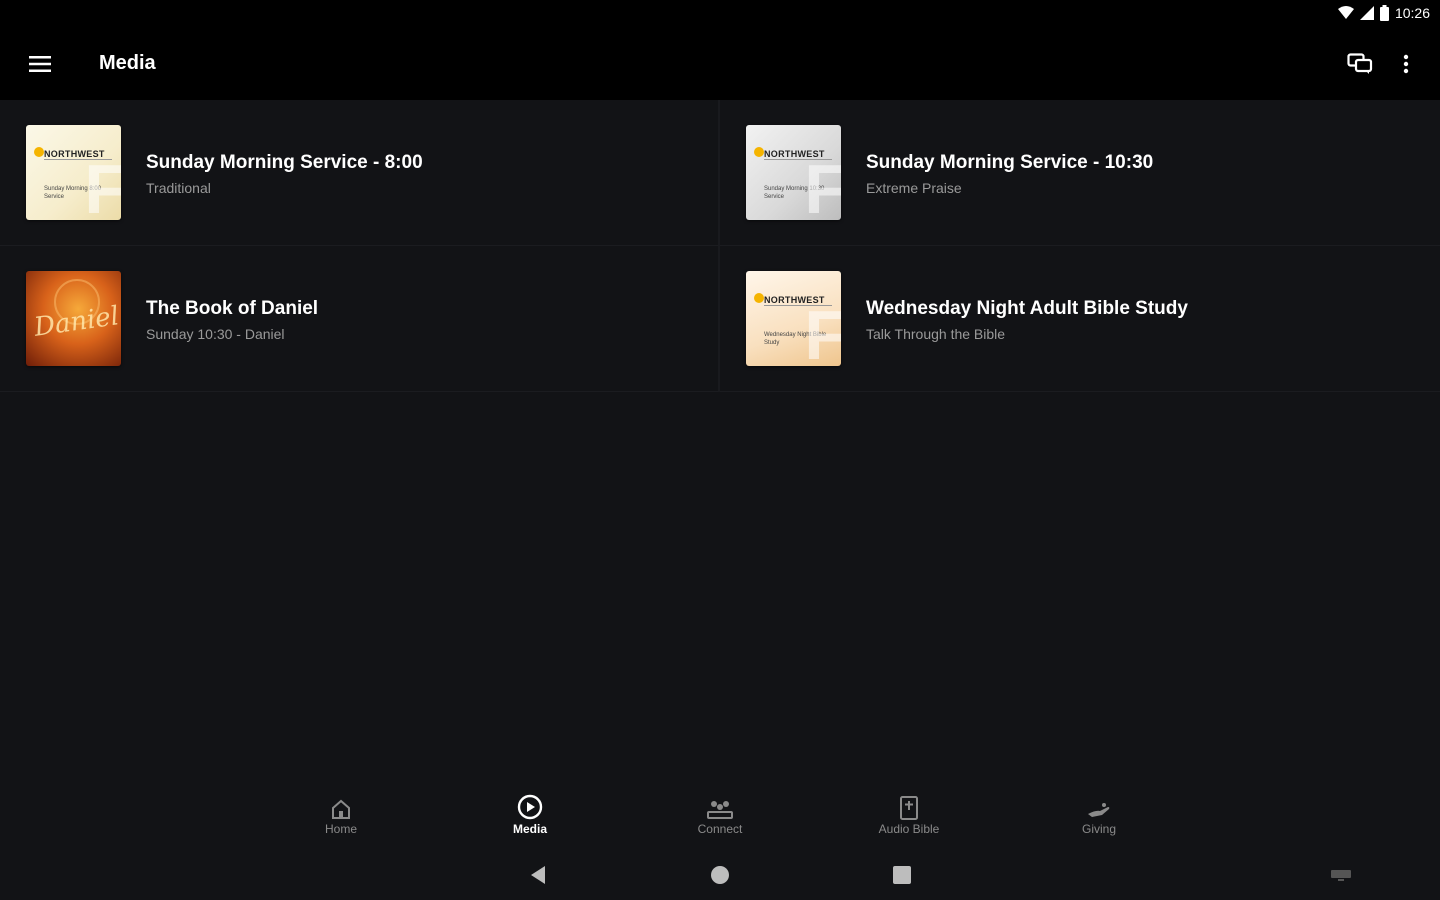 Image resolution: width=1440 pixels, height=900 pixels. What do you see at coordinates (936, 334) in the screenshot?
I see `media-subtitle: Talk Through the Bible` at bounding box center [936, 334].